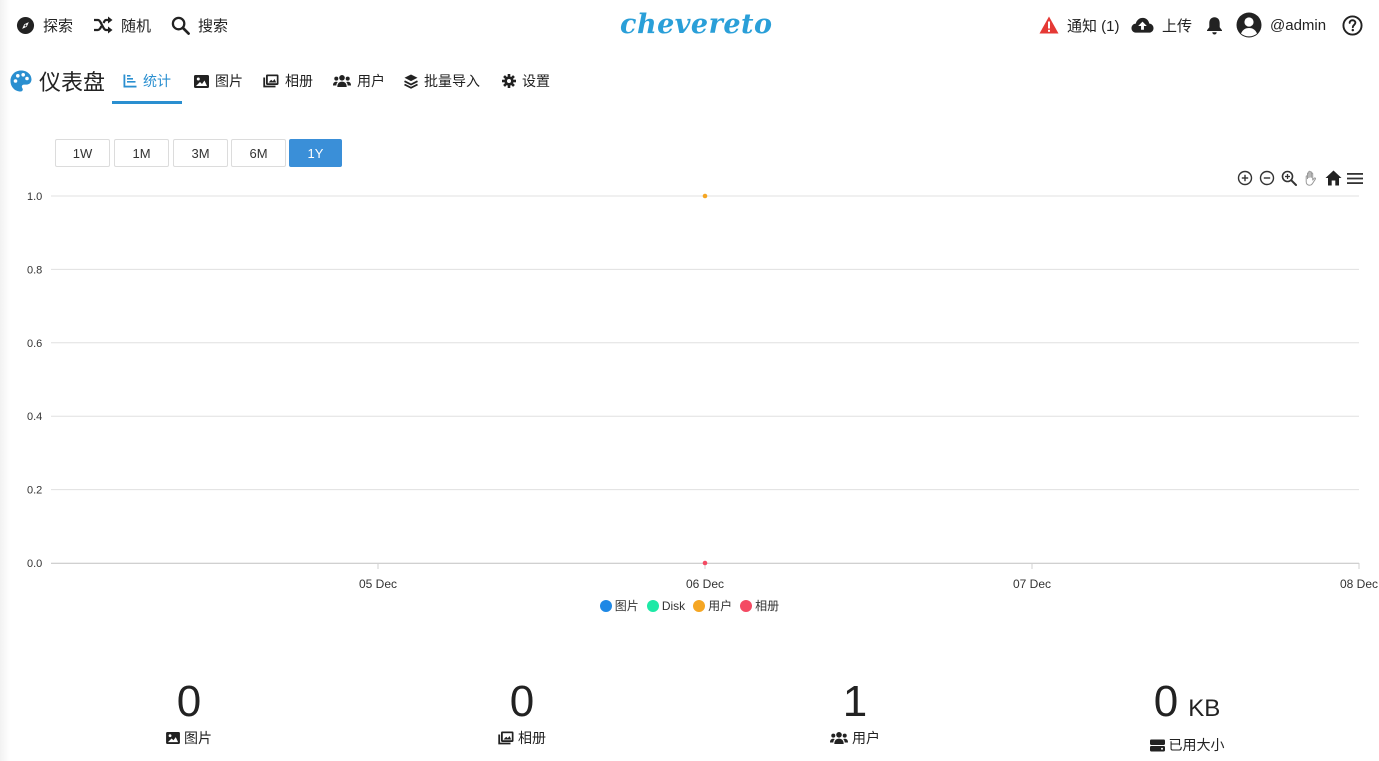  I want to click on legend-item-images: 图片, so click(619, 605).